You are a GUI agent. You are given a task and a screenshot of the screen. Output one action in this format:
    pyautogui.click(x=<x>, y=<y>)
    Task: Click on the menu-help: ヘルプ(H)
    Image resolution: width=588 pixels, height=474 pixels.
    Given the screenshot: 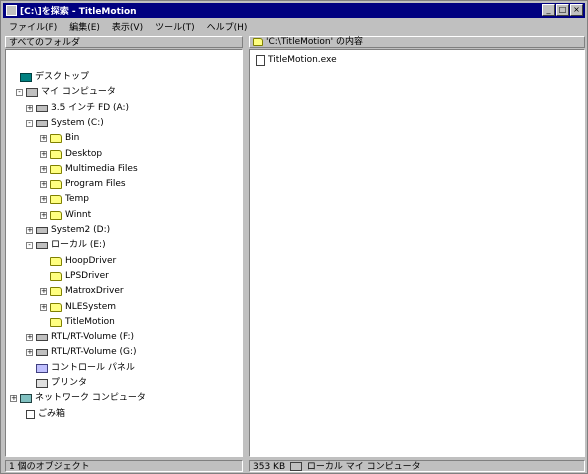 What is the action you would take?
    pyautogui.click(x=227, y=26)
    